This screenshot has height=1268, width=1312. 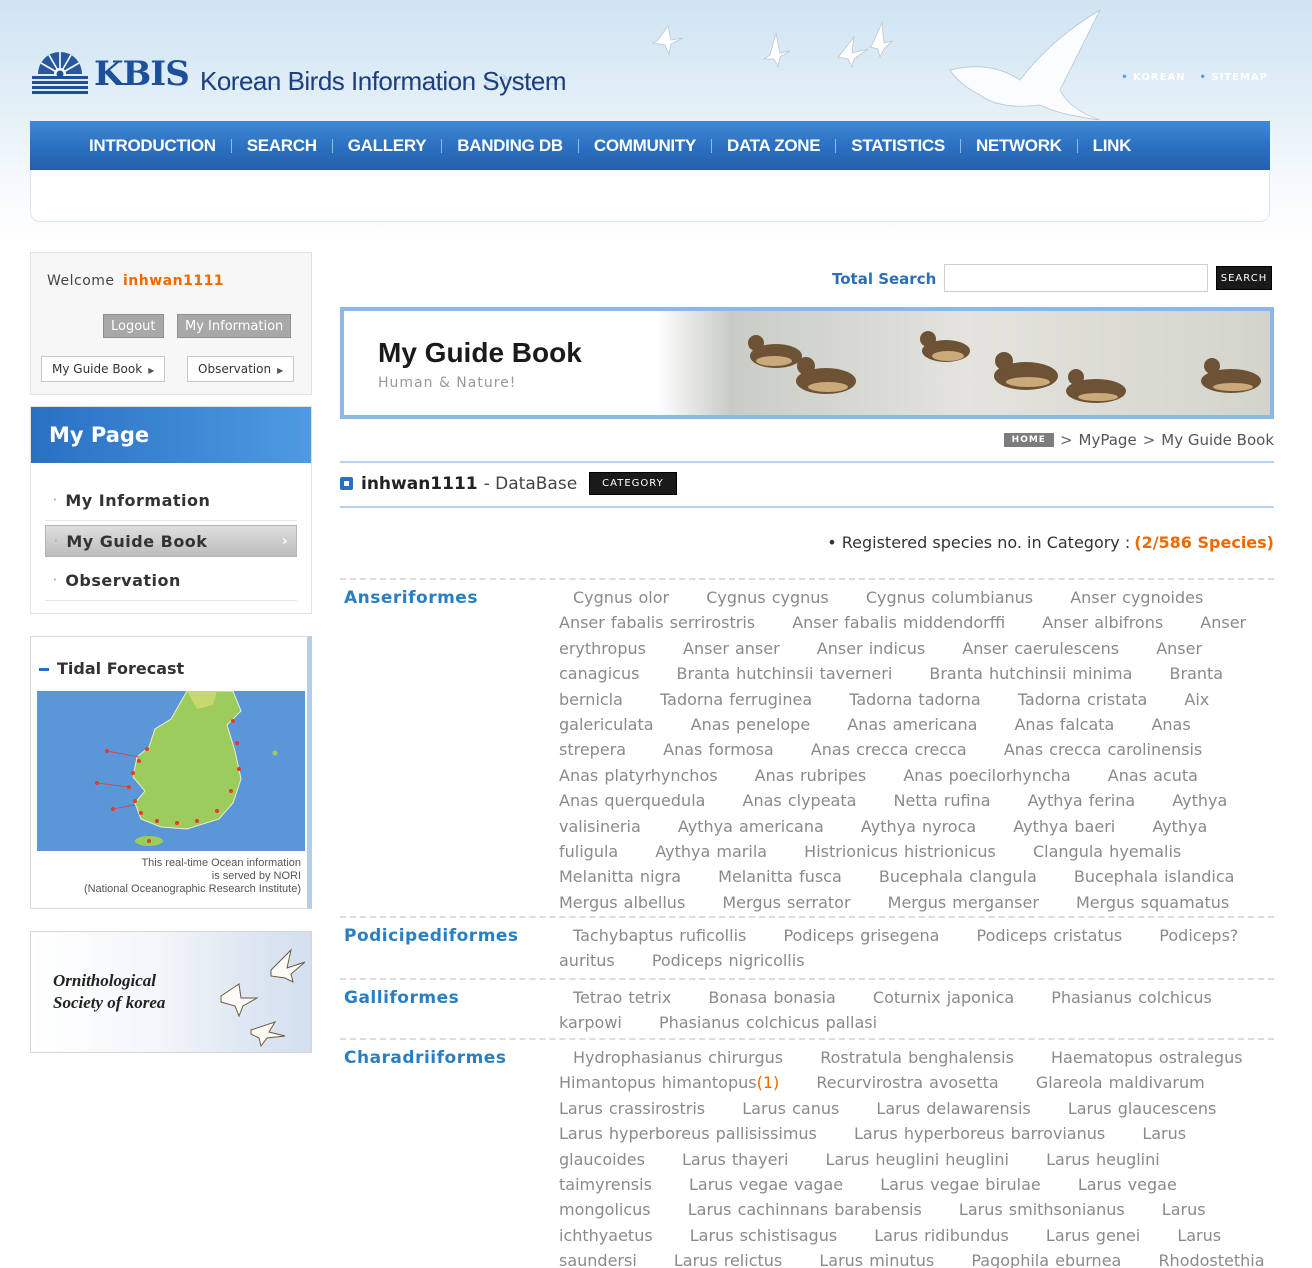 What do you see at coordinates (241, 369) in the screenshot?
I see `observation-button: Observation ▶` at bounding box center [241, 369].